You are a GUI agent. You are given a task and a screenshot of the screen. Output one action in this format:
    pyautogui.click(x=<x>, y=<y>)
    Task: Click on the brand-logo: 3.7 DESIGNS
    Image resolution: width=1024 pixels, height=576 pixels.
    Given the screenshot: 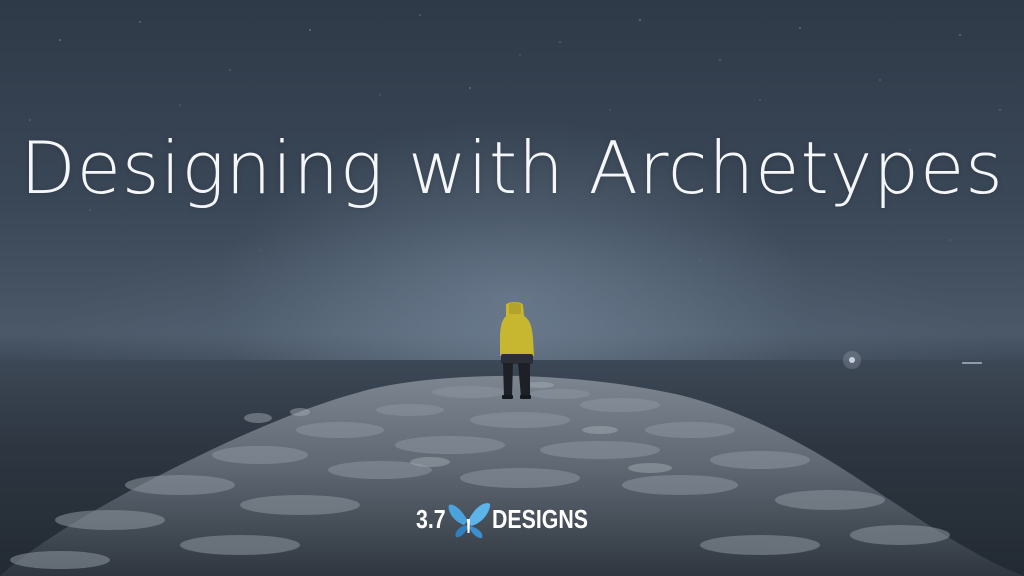 What is the action you would take?
    pyautogui.click(x=516, y=519)
    